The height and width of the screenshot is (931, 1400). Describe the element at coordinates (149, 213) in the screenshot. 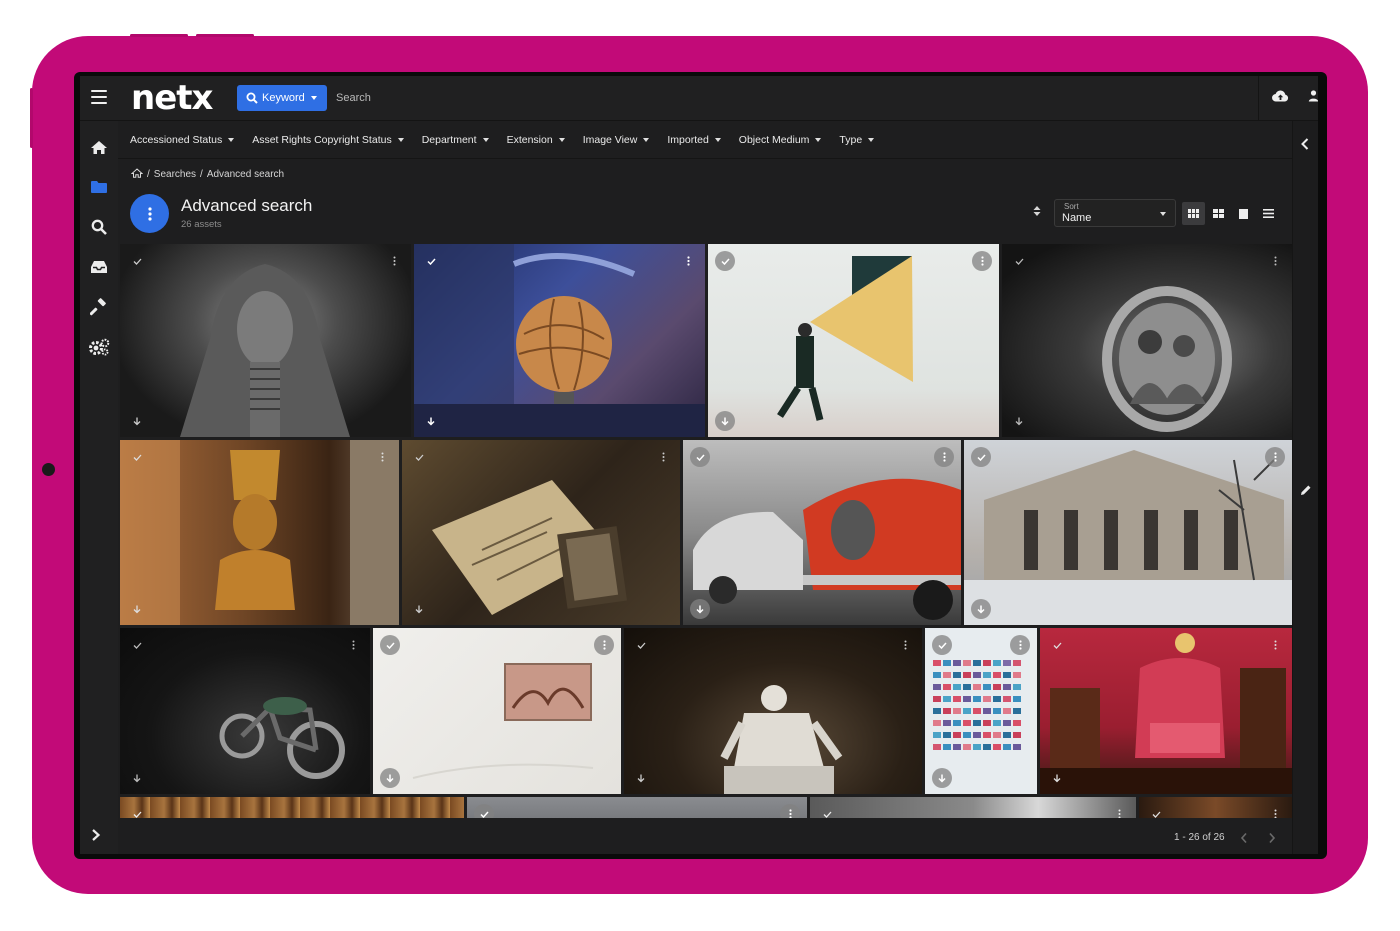

I see `actions-menu-button` at that location.